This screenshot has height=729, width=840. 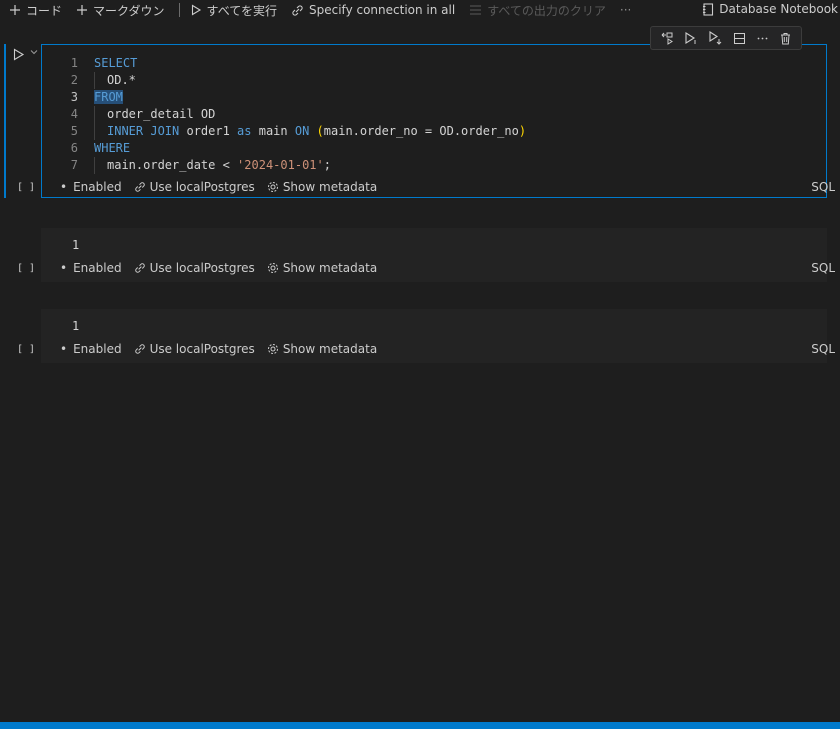 I want to click on more-actions-button: ···, so click(x=625, y=10).